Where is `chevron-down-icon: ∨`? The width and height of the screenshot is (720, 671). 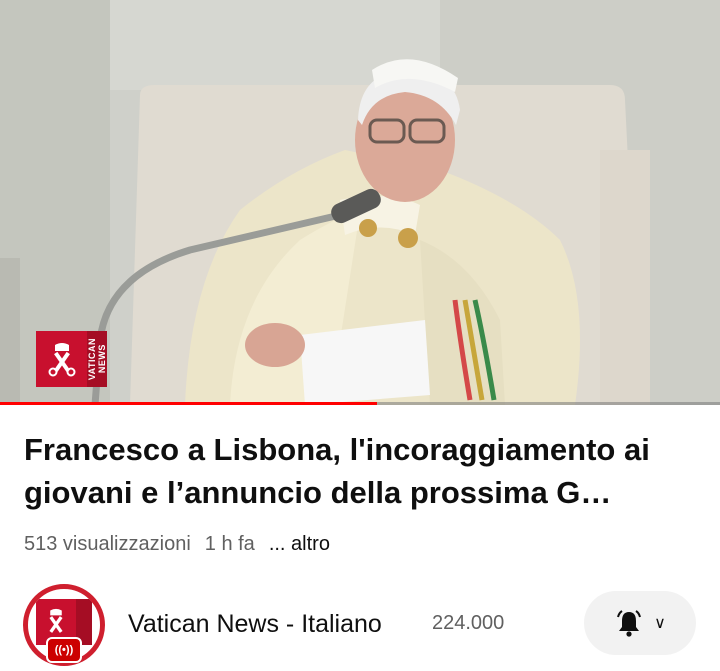
chevron-down-icon: ∨ is located at coordinates (660, 623).